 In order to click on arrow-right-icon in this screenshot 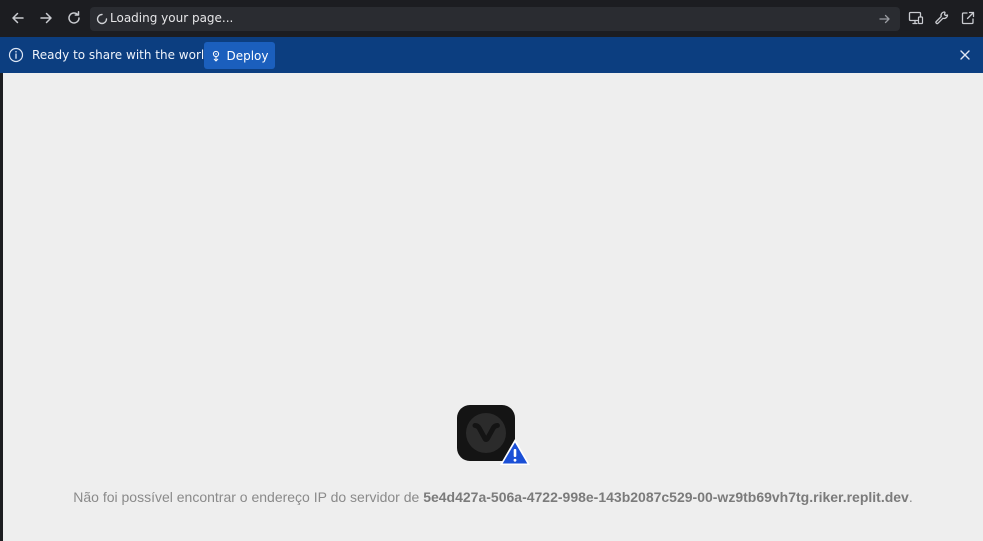, I will do `click(46, 18)`.